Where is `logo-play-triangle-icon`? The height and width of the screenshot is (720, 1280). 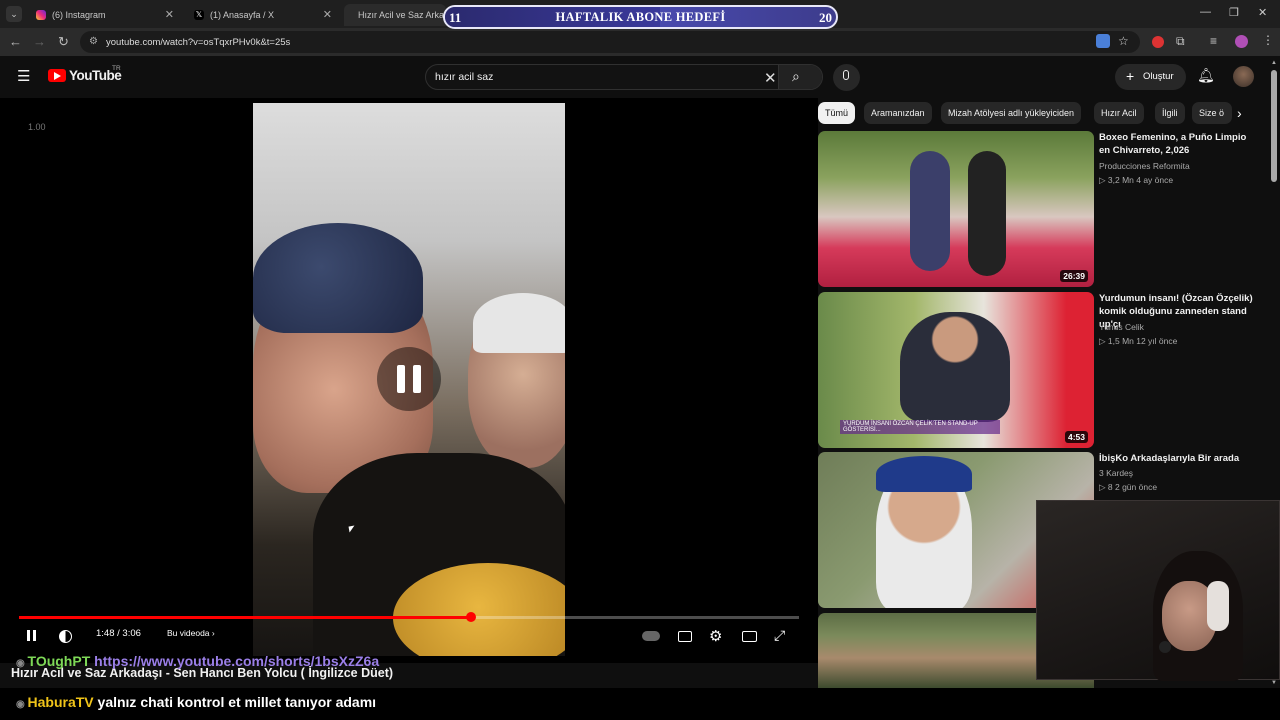
logo-play-triangle-icon is located at coordinates (57, 76).